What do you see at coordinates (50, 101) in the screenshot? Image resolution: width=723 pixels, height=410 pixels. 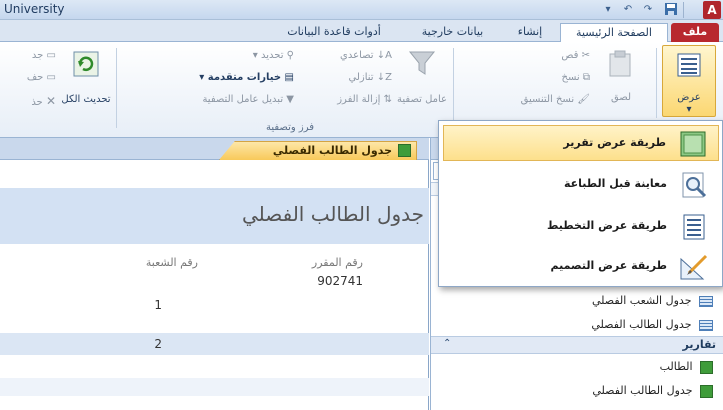 I see `delete-icon: ✕` at bounding box center [50, 101].